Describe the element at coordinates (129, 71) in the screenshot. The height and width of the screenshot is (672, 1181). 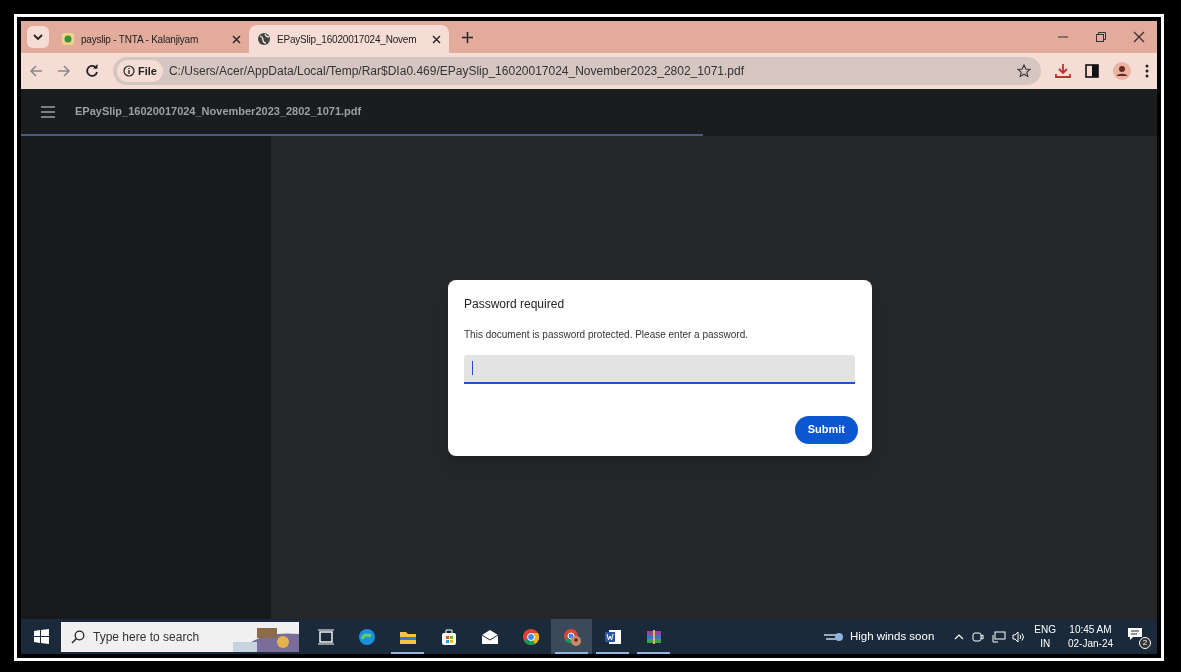
I see `info-icon` at that location.